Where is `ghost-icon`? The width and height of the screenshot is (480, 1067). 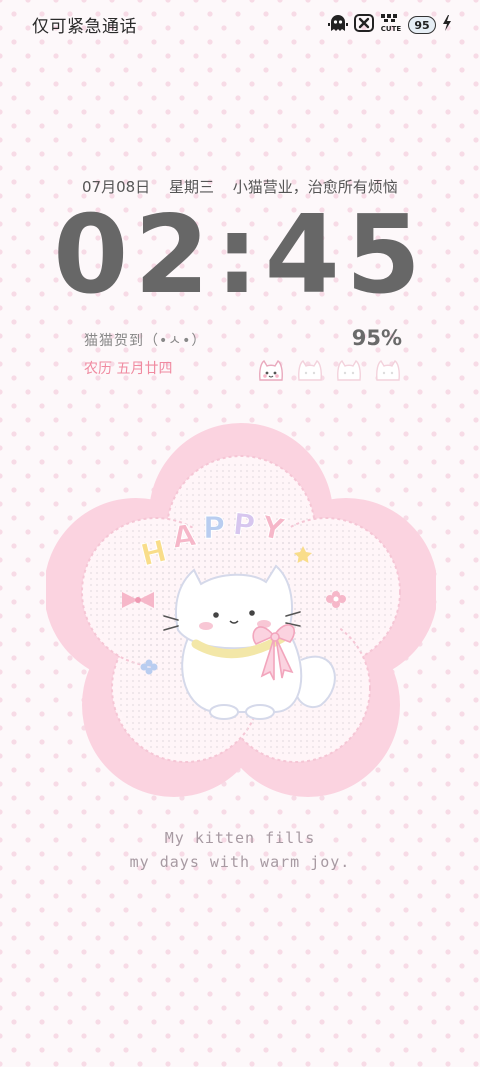 ghost-icon is located at coordinates (338, 25).